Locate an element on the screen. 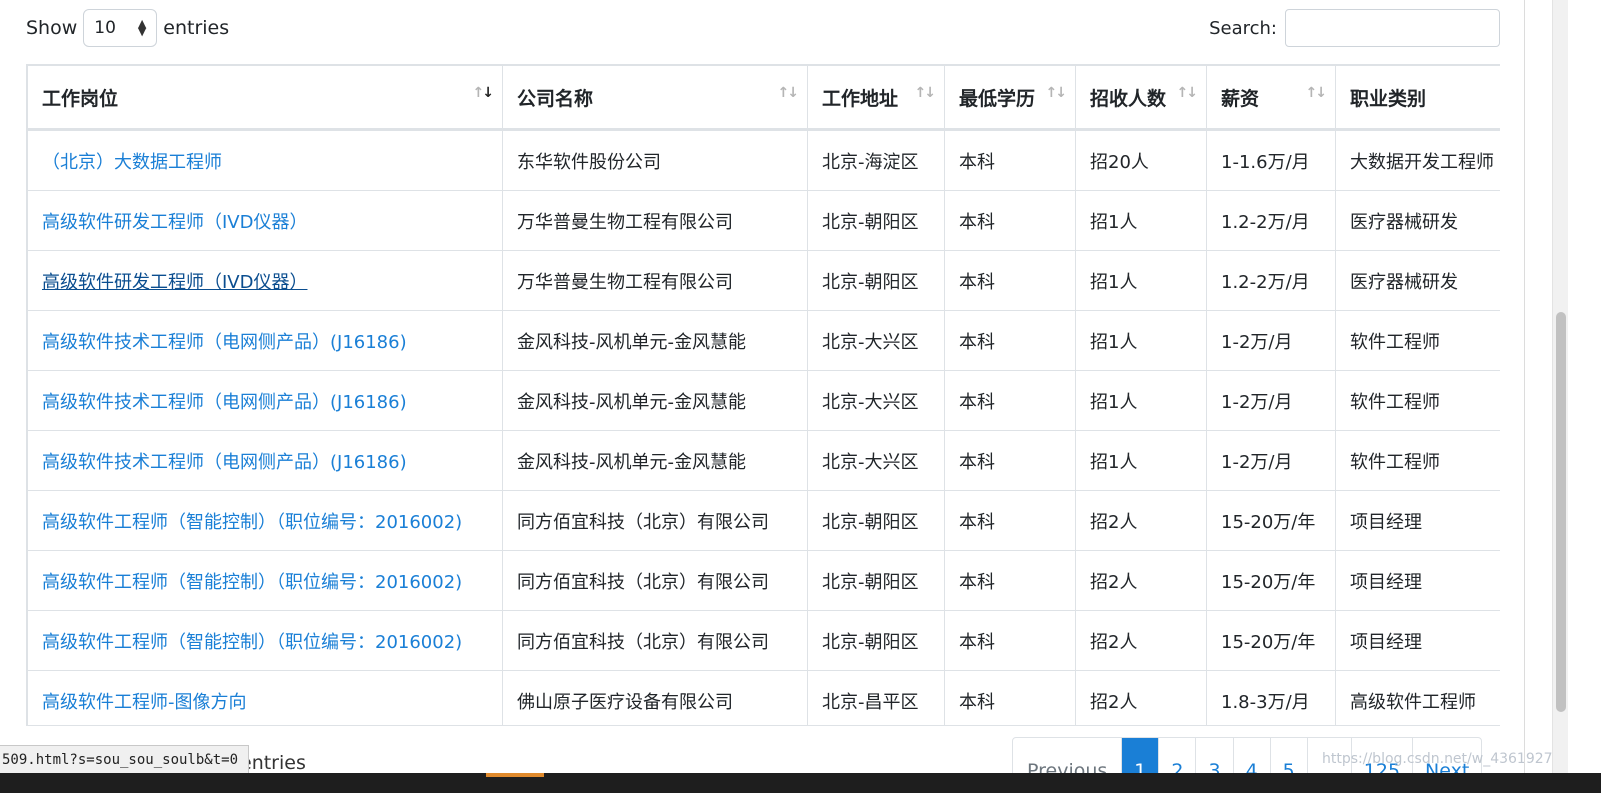 This screenshot has height=793, width=1601. taskbar-app-indicator is located at coordinates (515, 775).